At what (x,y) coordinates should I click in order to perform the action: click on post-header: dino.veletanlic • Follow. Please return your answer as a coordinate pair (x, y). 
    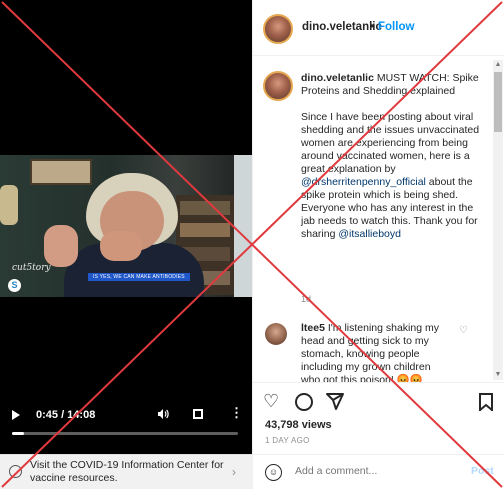
    Looking at the image, I should click on (378, 28).